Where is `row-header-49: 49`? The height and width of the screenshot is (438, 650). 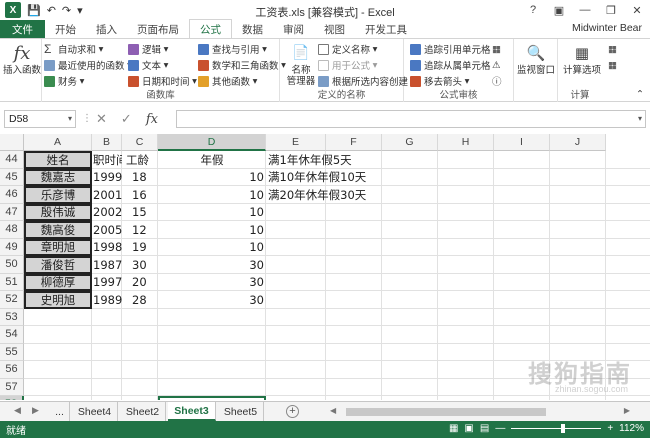
row-header-49: 49 is located at coordinates (12, 247).